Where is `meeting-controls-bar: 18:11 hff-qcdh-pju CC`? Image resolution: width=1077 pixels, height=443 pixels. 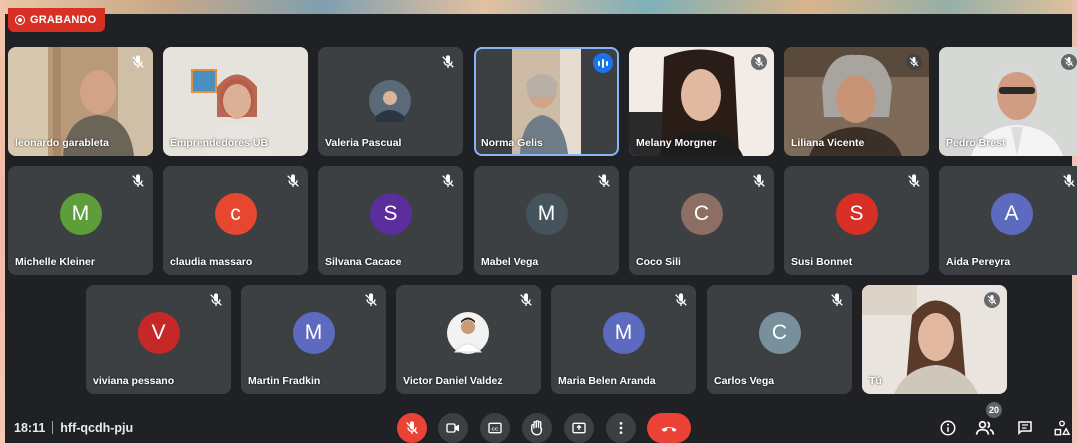
meeting-controls-bar: 18:11 hff-qcdh-pju CC is located at coordinates (538, 426).